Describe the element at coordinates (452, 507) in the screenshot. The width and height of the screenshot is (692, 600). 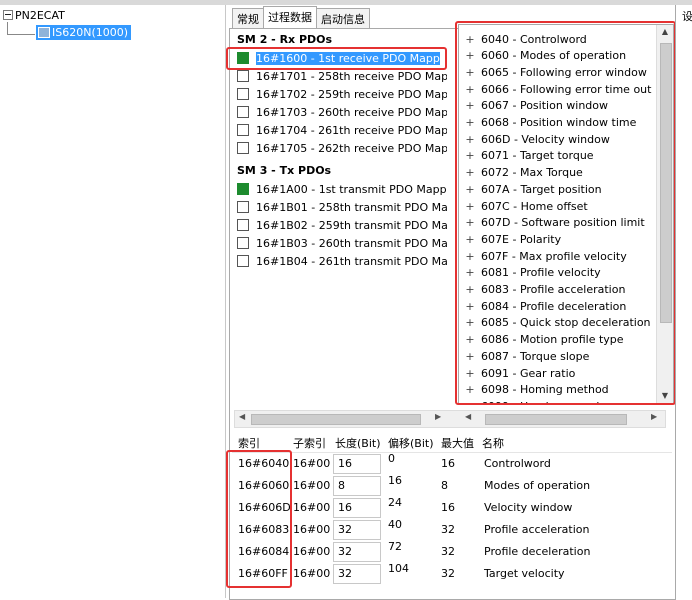
I see `table-row: 16#606D 16#00 16 24 16 Velocity window` at that location.